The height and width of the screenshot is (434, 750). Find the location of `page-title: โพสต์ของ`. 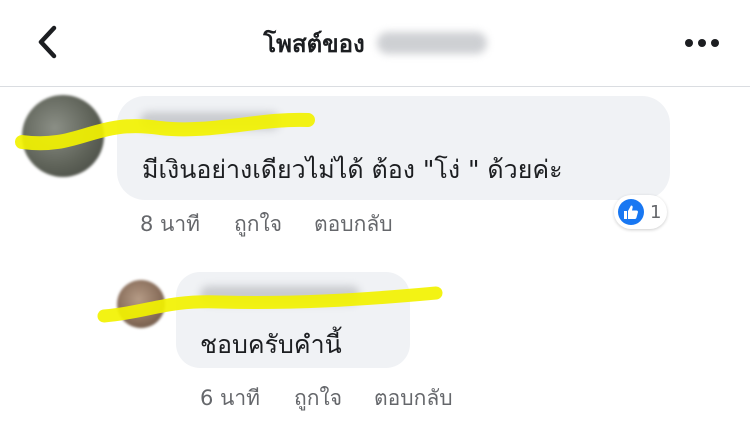

page-title: โพสต์ของ is located at coordinates (314, 43).